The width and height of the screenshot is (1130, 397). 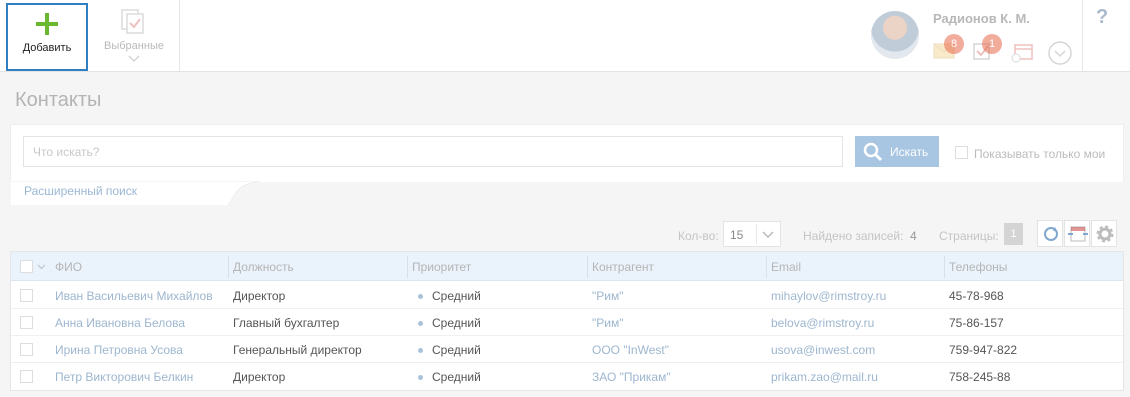 I want to click on task-count-badge: 1, so click(x=992, y=44).